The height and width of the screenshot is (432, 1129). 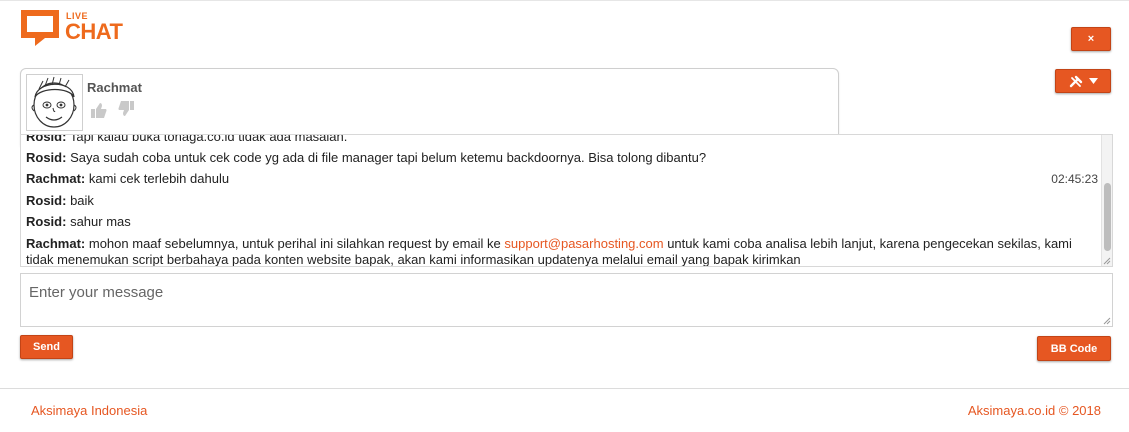 I want to click on messages-scrollbar, so click(x=1106, y=200).